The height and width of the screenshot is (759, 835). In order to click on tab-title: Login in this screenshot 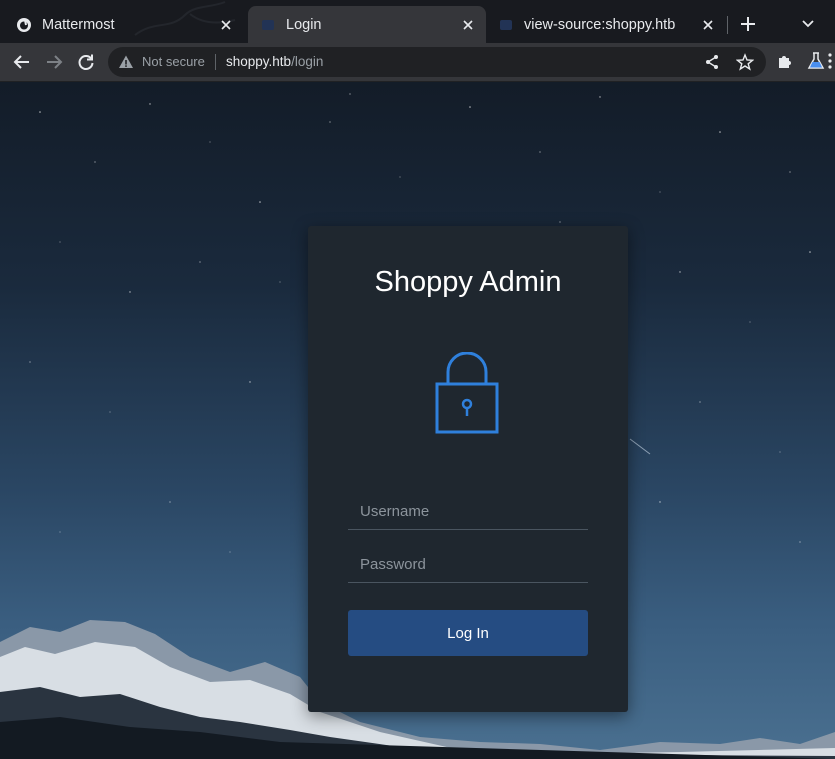, I will do `click(304, 24)`.